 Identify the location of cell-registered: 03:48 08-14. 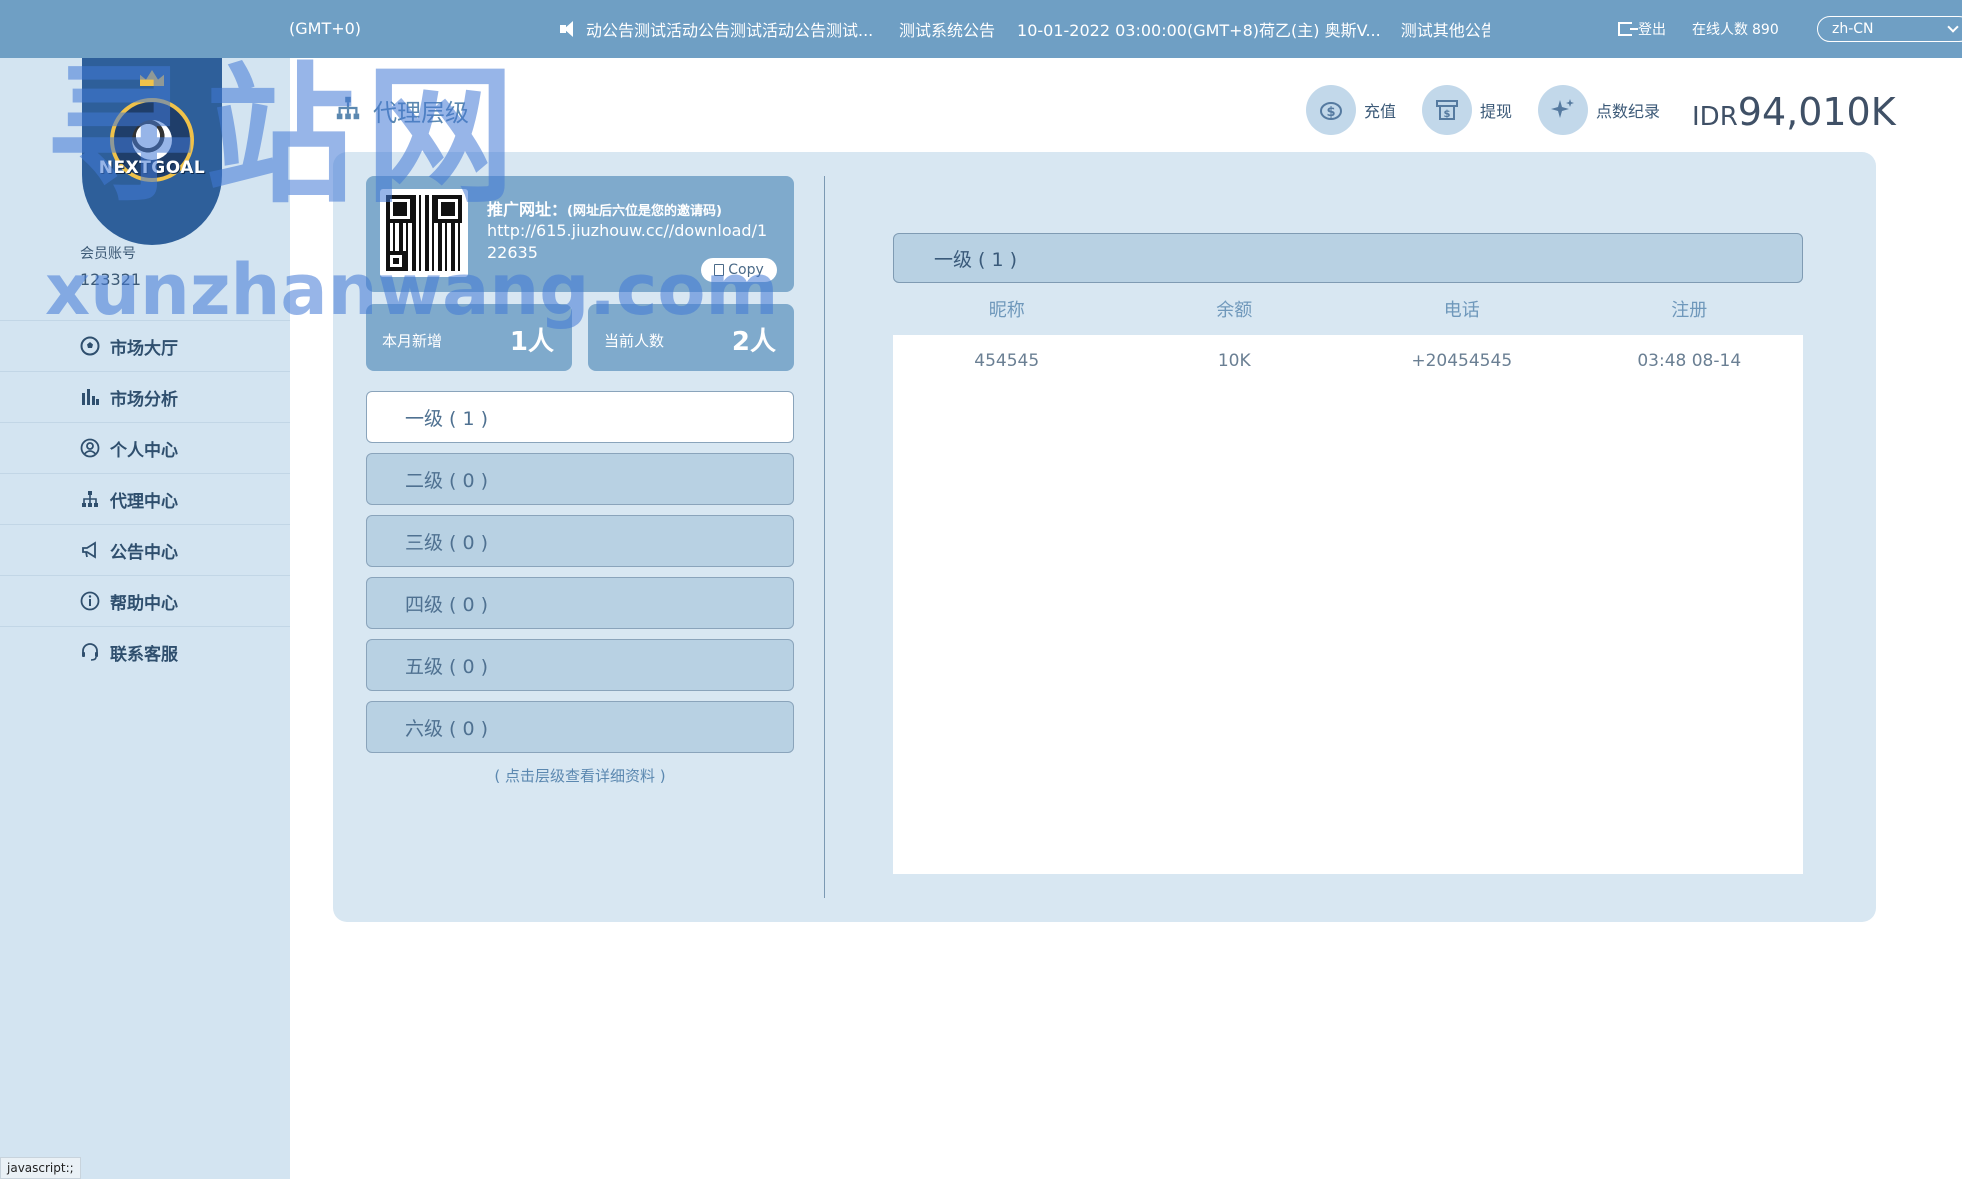
(1689, 361).